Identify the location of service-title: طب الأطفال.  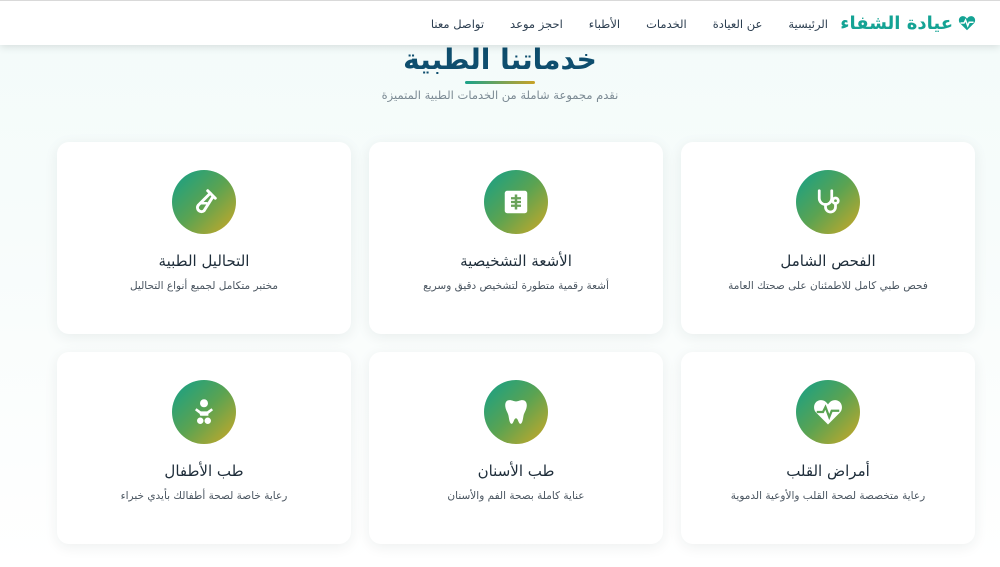
(204, 471).